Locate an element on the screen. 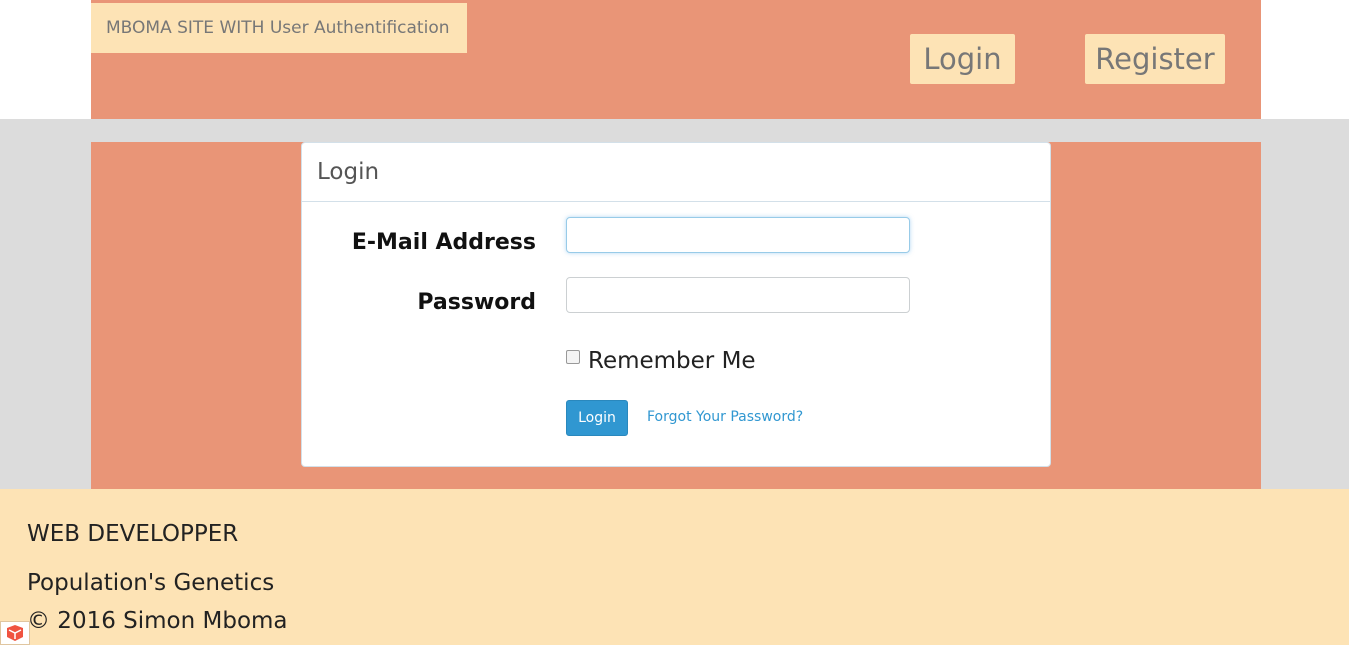 The image size is (1349, 645). remember-me-row: Remember Me is located at coordinates (661, 361).